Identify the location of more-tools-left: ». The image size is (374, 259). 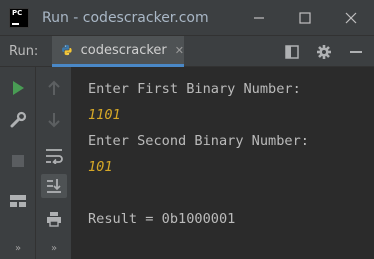
(18, 248).